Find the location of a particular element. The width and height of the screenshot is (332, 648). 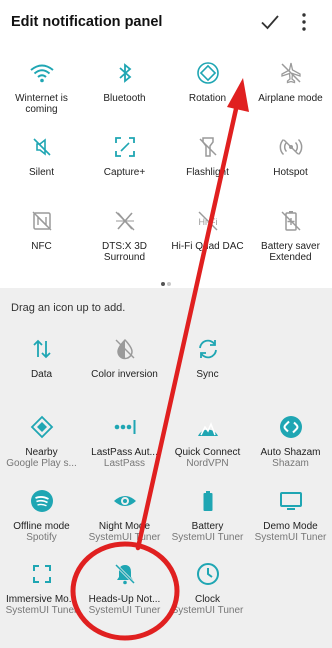

shazam-icon is located at coordinates (290, 427).